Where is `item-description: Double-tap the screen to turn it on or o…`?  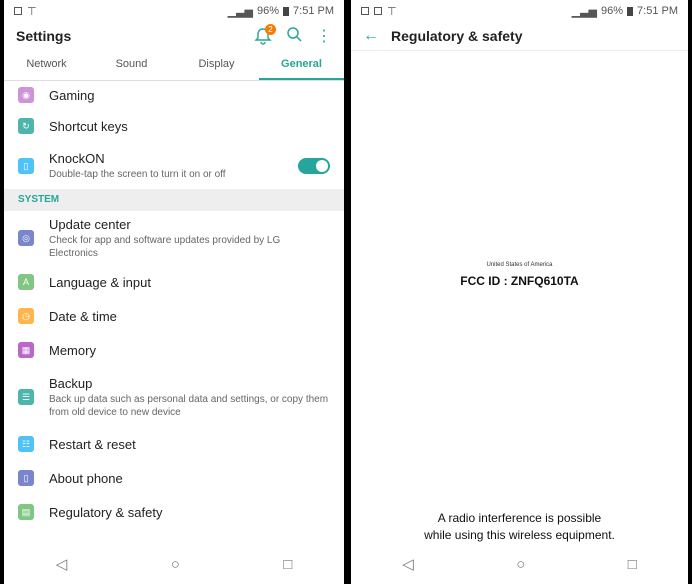 item-description: Double-tap the screen to turn it on or o… is located at coordinates (137, 174).